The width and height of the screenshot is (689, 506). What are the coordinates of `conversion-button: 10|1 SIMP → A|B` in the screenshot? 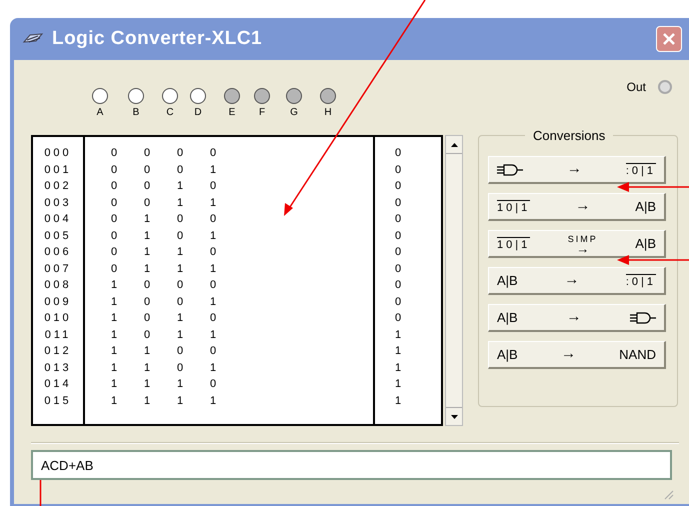 It's located at (577, 244).